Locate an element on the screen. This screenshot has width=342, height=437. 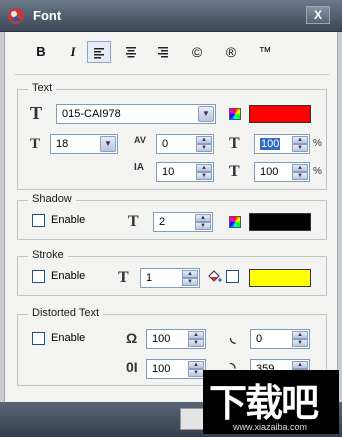
distort-b-field: 0 ▲ ▼ is located at coordinates (280, 339).